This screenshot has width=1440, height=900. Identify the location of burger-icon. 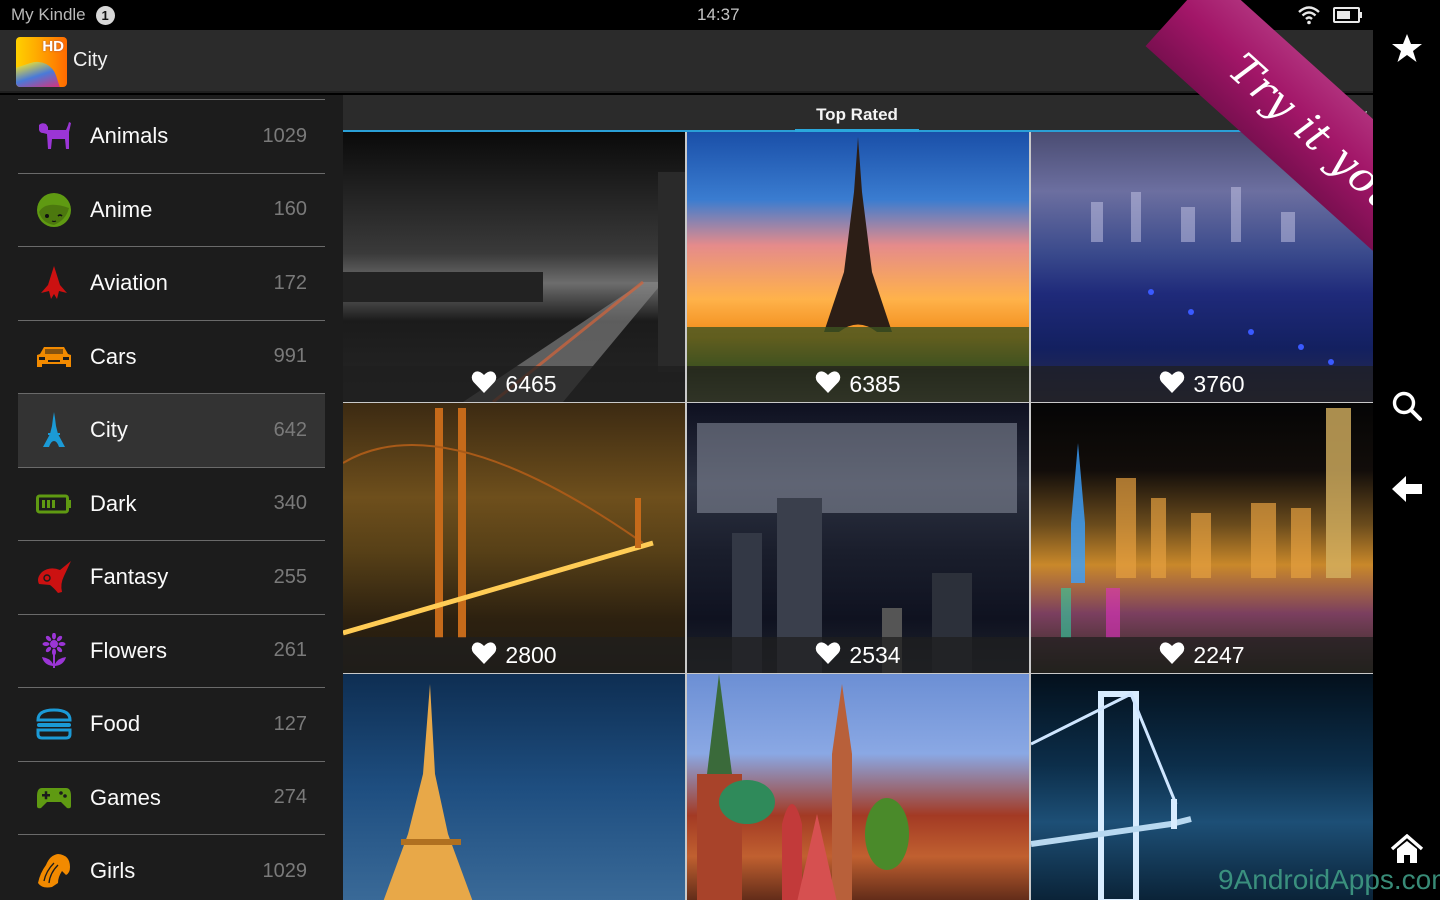
(54, 724).